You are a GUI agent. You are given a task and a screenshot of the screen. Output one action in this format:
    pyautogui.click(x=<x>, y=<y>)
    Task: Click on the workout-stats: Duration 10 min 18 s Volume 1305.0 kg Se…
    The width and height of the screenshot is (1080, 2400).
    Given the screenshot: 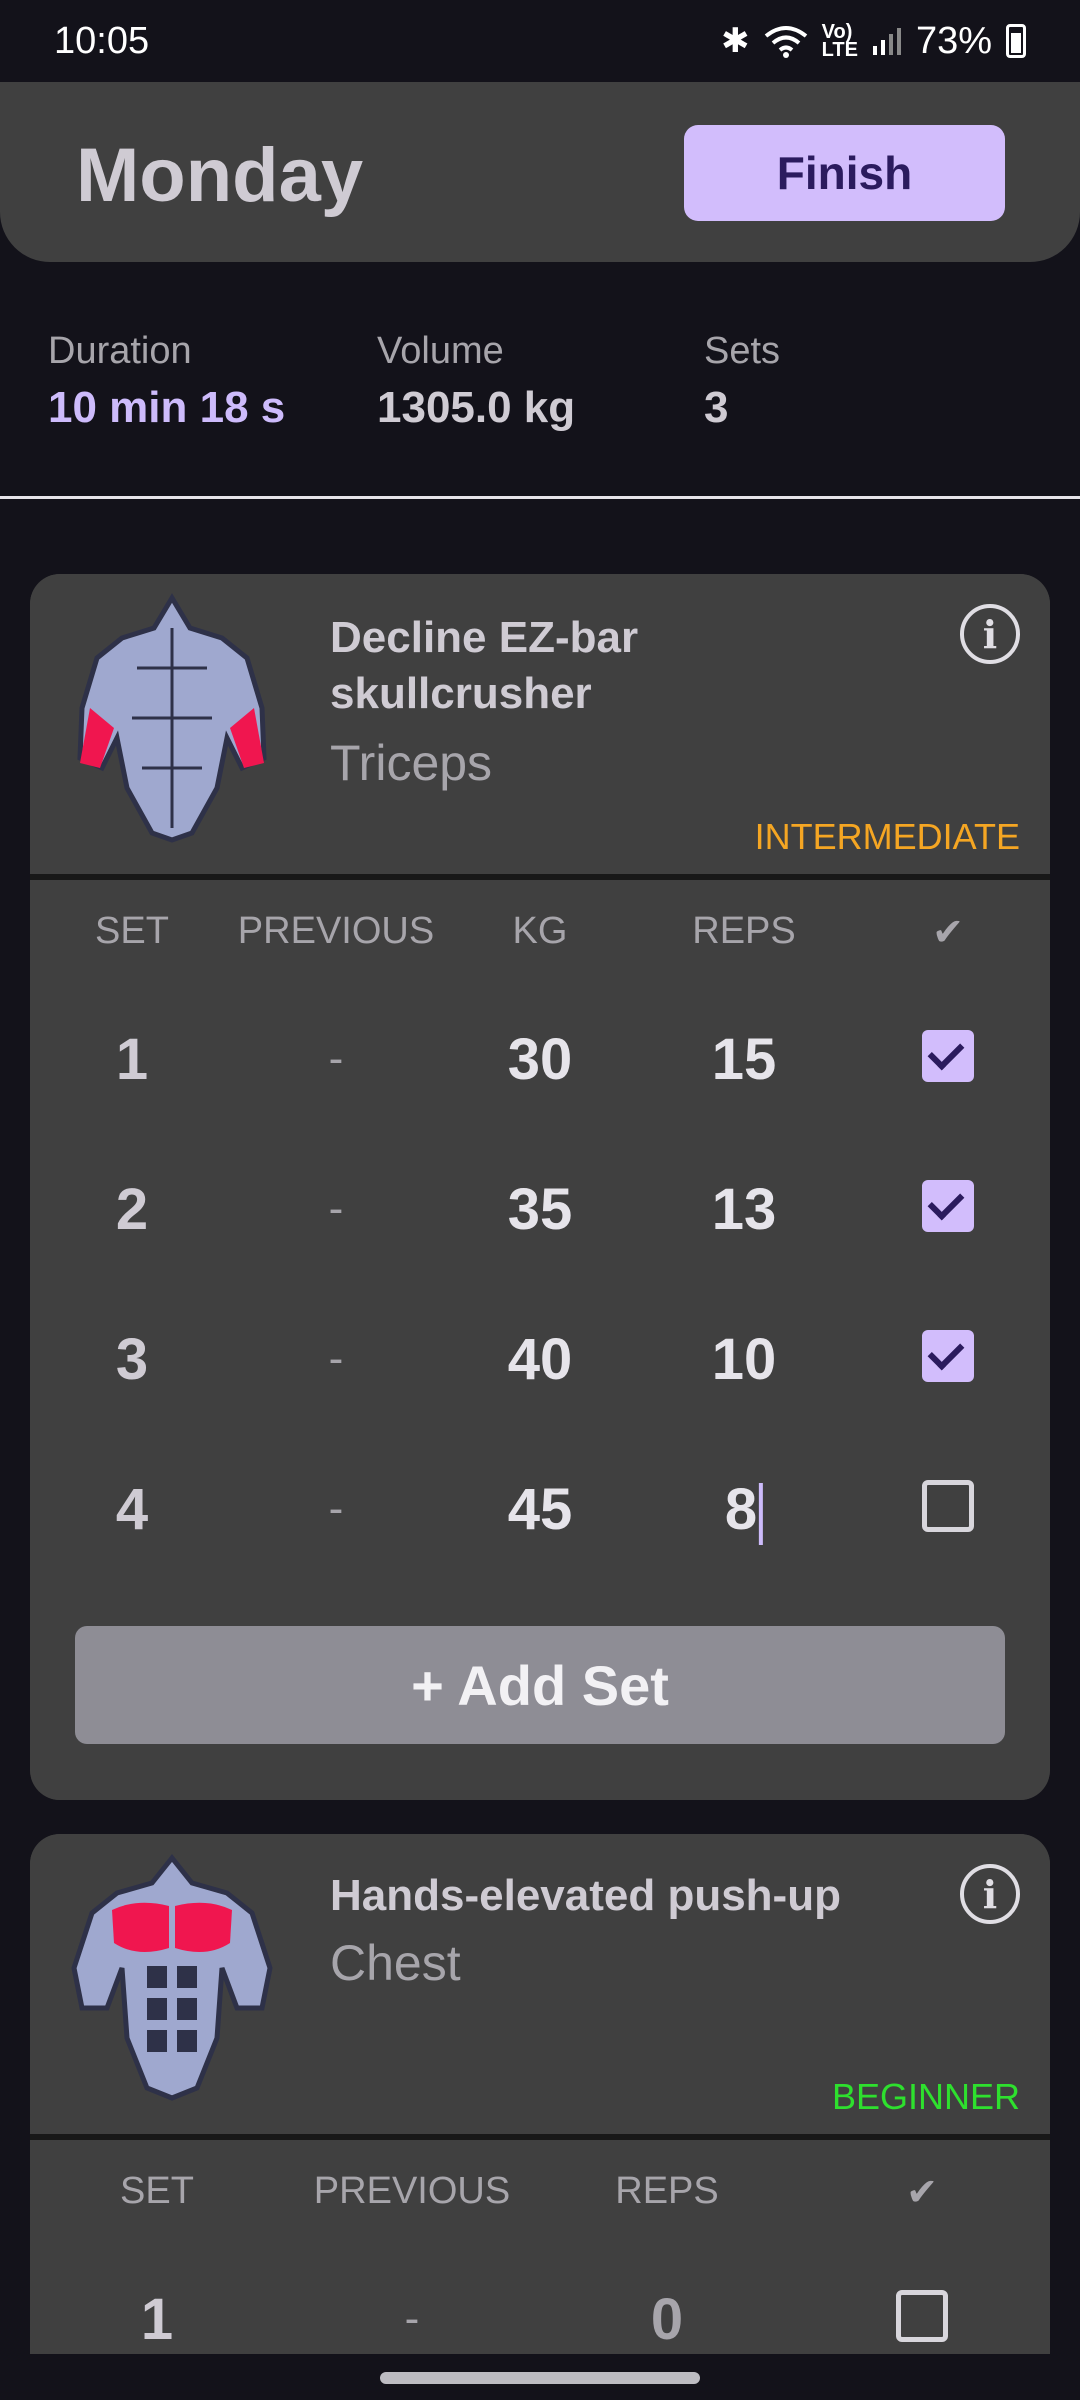 What is the action you would take?
    pyautogui.click(x=548, y=390)
    